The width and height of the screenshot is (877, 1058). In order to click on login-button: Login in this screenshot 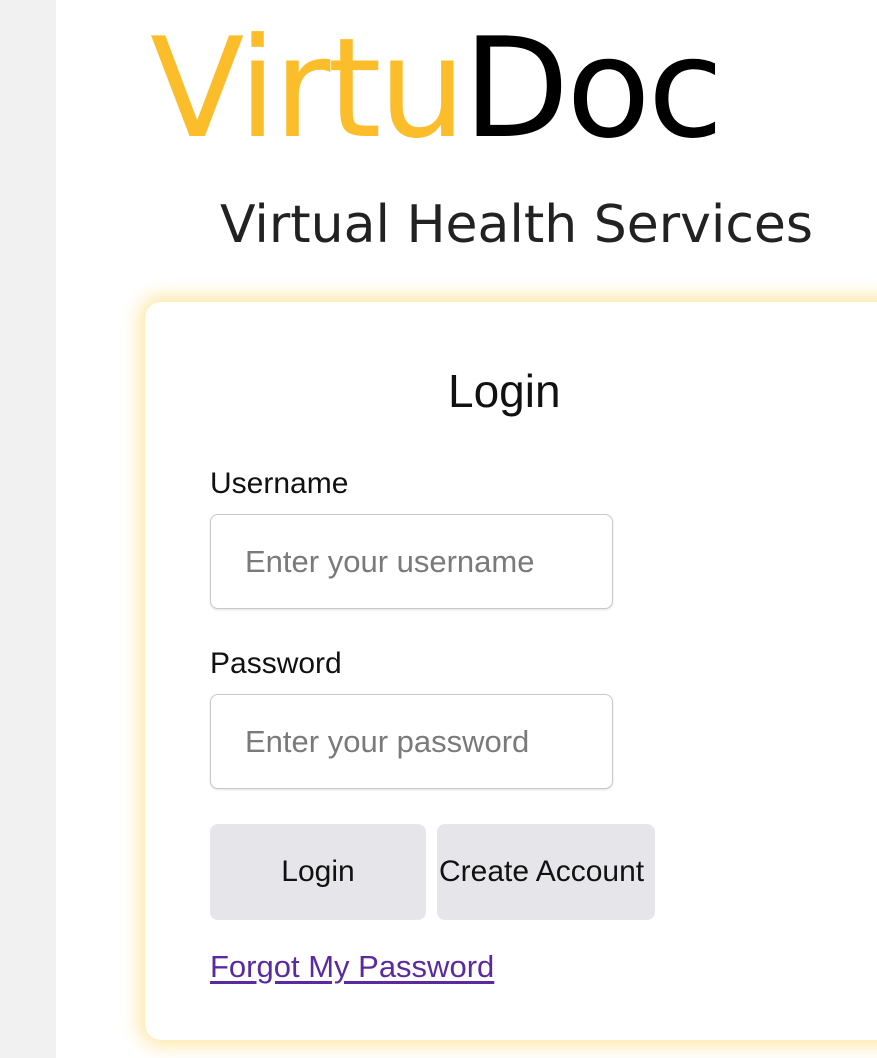, I will do `click(318, 872)`.